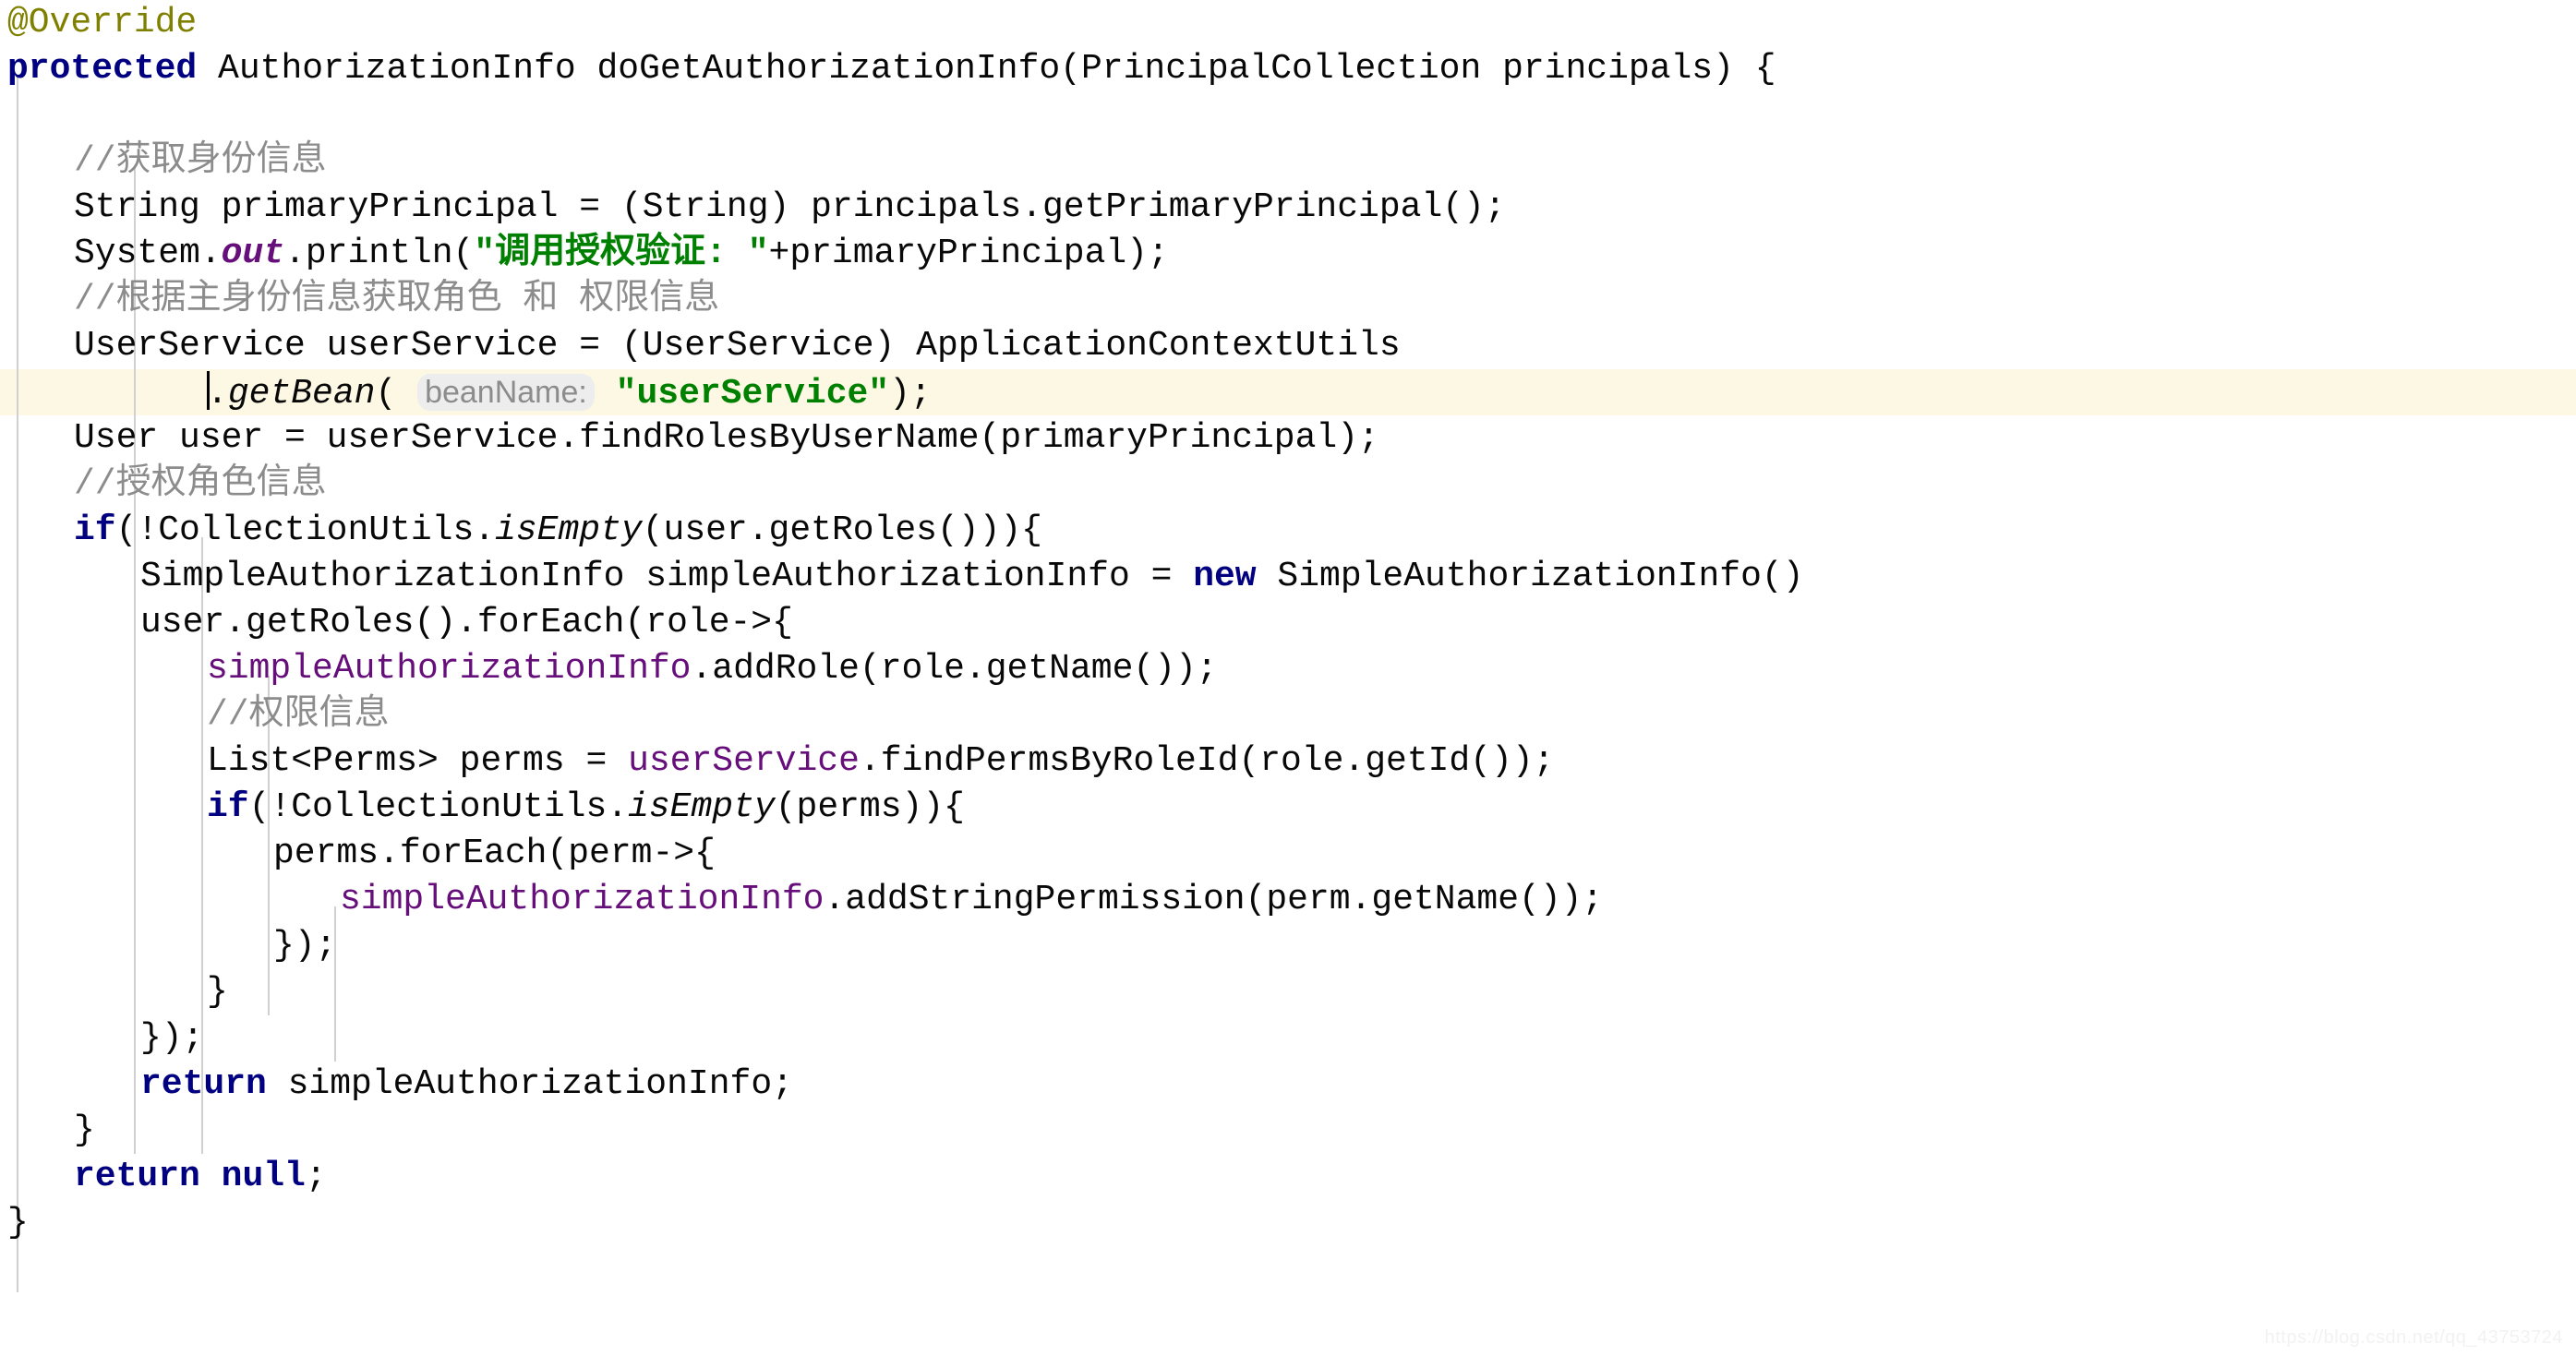 The image size is (2576, 1368). I want to click on java-annotation: @Override, so click(102, 22).